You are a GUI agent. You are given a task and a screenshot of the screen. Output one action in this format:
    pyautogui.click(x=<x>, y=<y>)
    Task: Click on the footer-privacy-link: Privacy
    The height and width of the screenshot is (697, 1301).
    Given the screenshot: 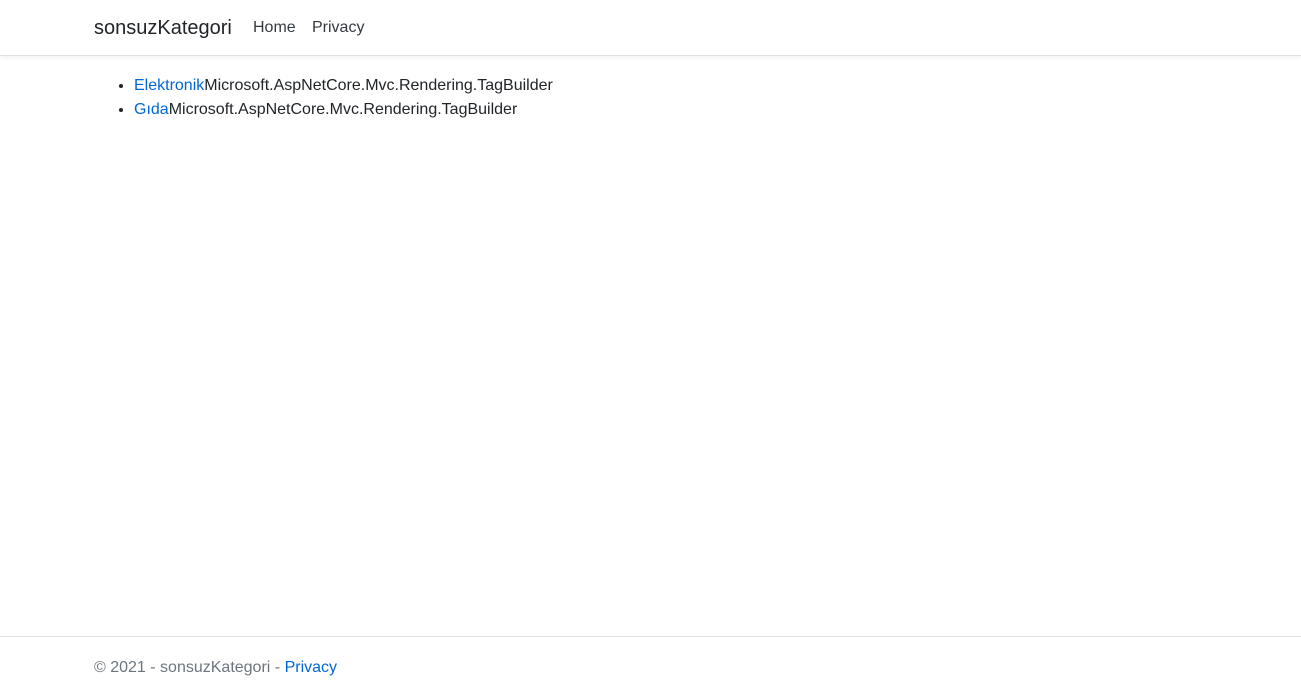 What is the action you would take?
    pyautogui.click(x=311, y=667)
    